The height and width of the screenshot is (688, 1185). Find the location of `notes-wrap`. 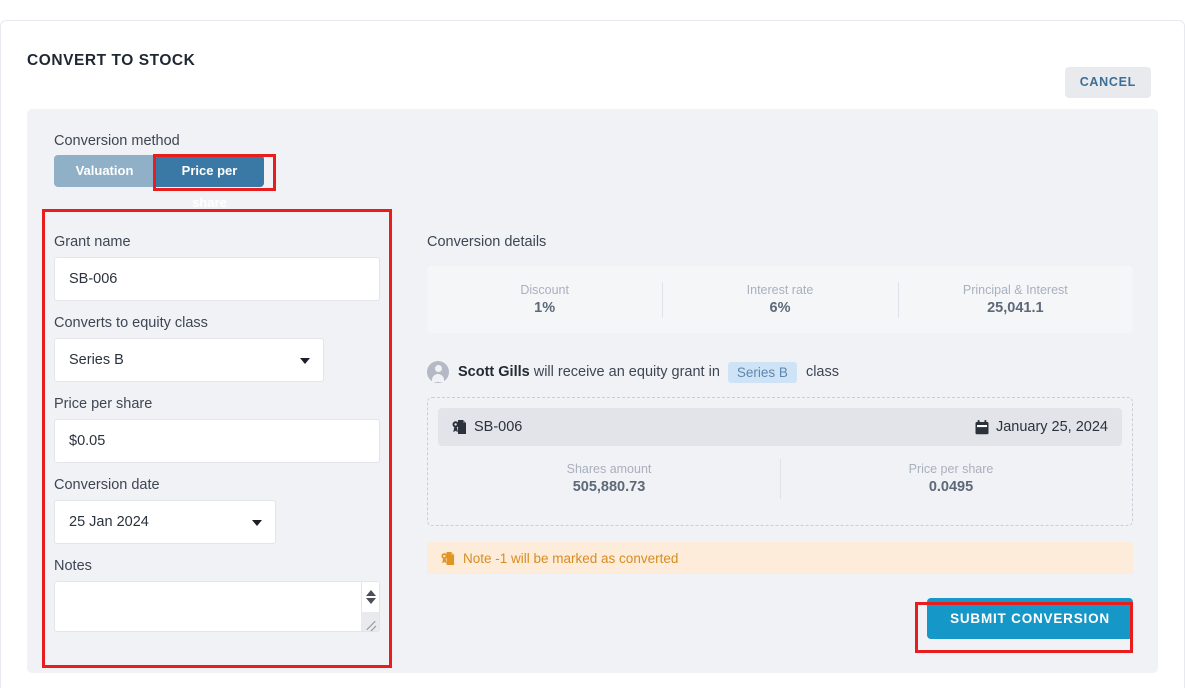

notes-wrap is located at coordinates (217, 606).